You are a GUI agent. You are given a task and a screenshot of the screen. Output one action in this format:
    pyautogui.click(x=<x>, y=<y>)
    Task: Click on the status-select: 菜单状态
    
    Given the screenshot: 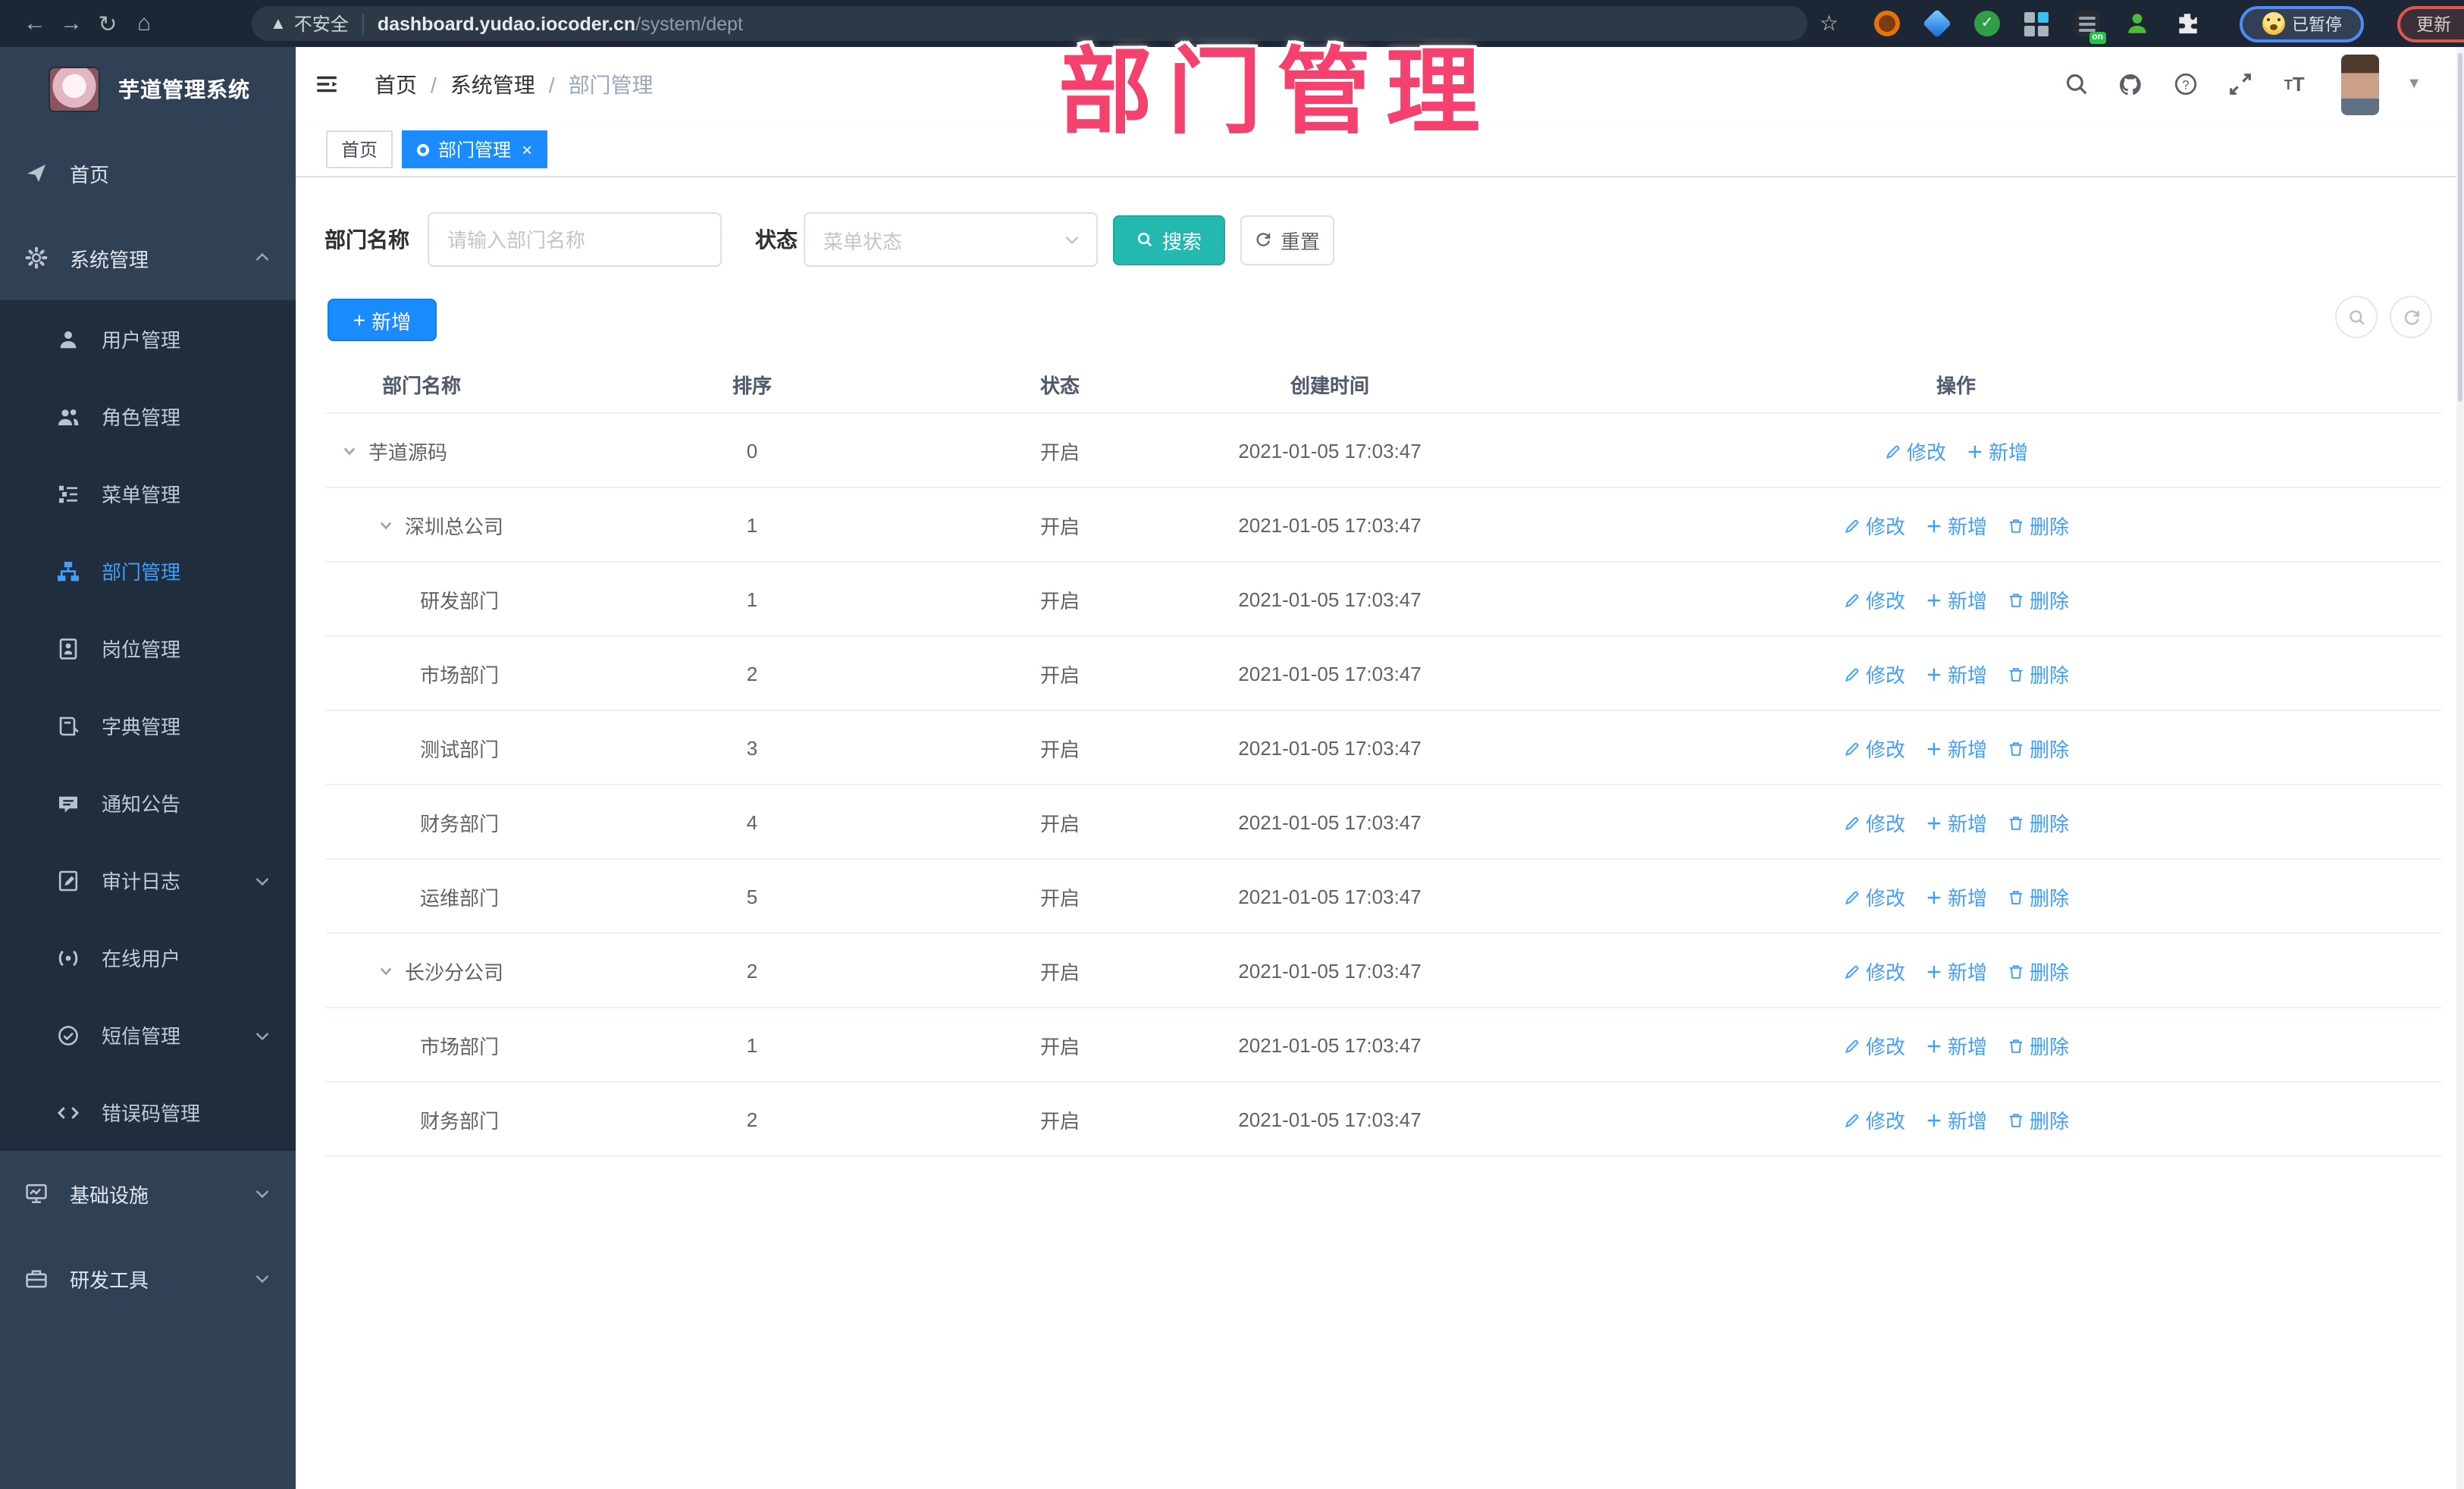 What is the action you would take?
    pyautogui.click(x=951, y=239)
    